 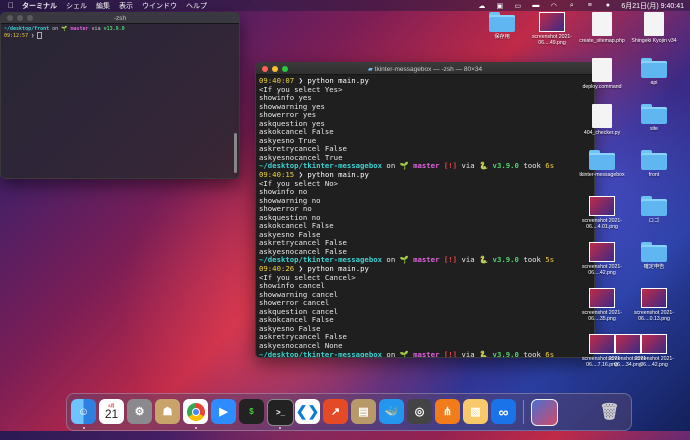 What do you see at coordinates (139, 411) in the screenshot?
I see `system-preferences-icon: ⚙` at bounding box center [139, 411].